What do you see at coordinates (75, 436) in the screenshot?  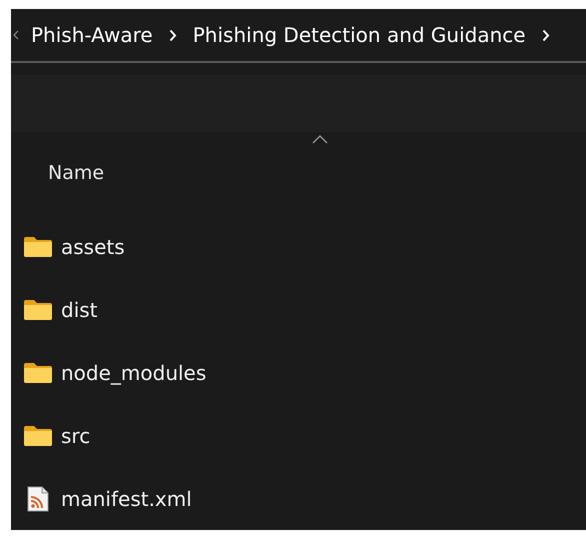 I see `file-name: src` at bounding box center [75, 436].